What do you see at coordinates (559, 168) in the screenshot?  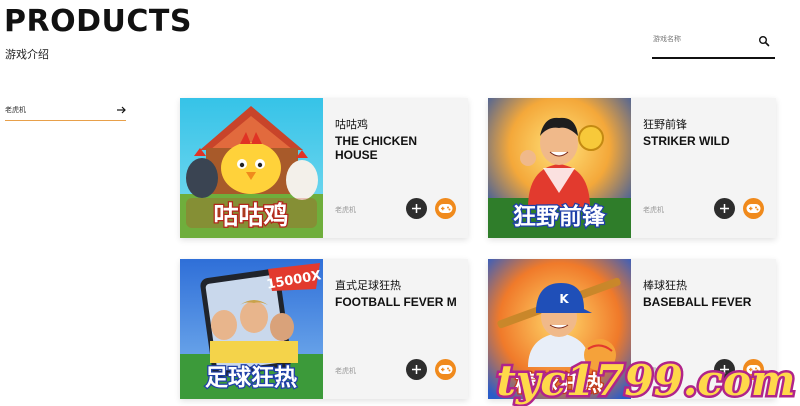 I see `game-thumbnail-striker-wild: 狂野前锋` at bounding box center [559, 168].